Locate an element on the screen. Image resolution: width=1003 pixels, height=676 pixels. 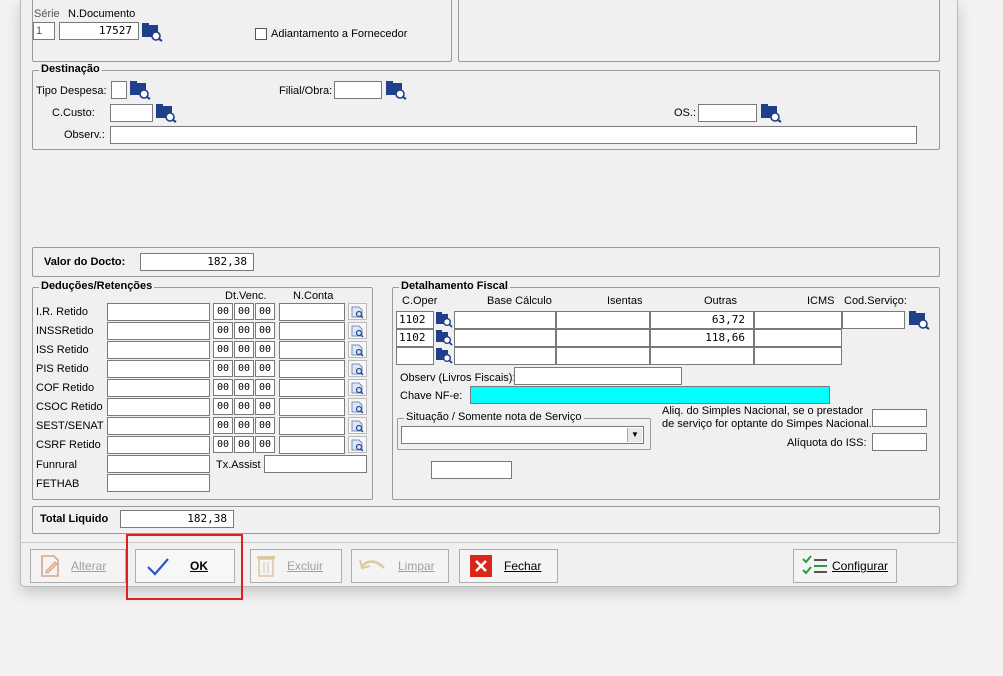
codservico-input is located at coordinates (873, 320).